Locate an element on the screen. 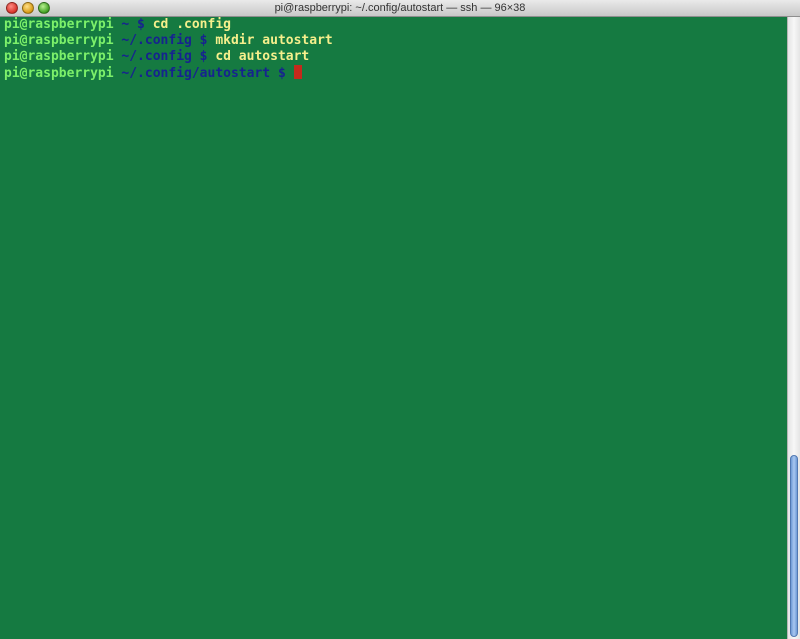 This screenshot has height=639, width=800. terminal-line: pi@raspberrypi ~/.config $ cd autostart is located at coordinates (156, 57).